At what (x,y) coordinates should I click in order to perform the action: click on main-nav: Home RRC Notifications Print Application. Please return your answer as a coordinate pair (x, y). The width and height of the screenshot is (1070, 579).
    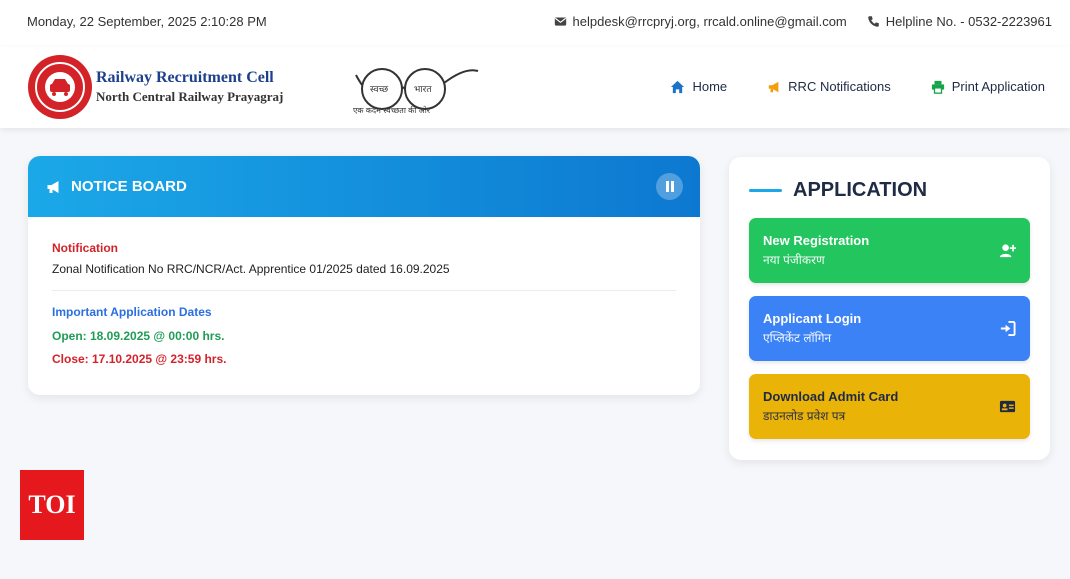
    Looking at the image, I should click on (857, 86).